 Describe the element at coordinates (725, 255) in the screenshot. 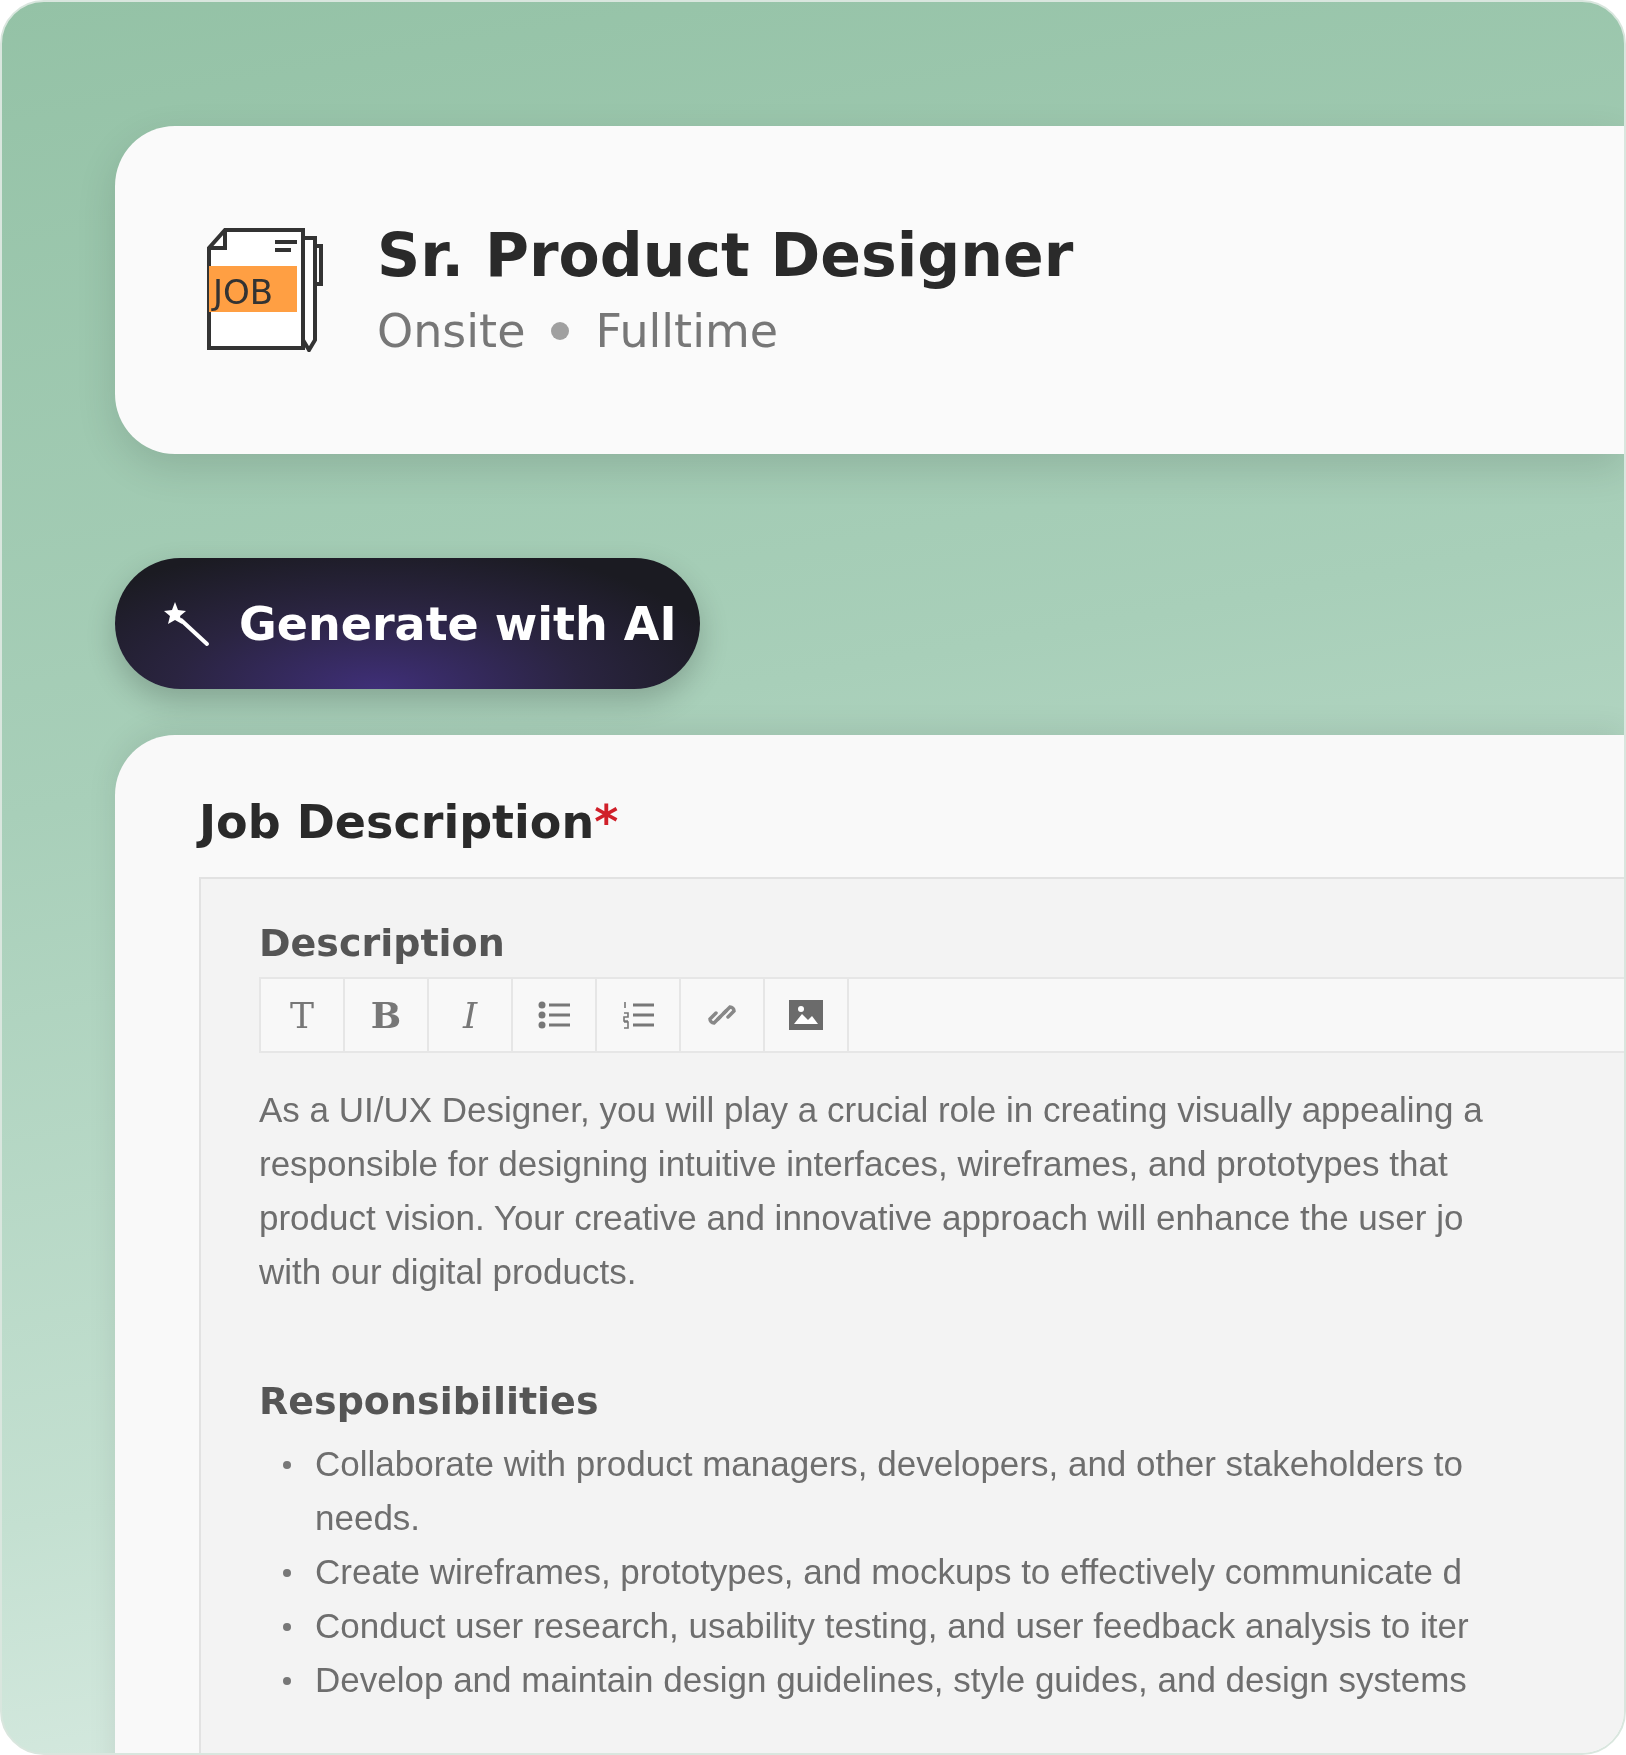

I see `job-title: Sr. Product Designer` at that location.